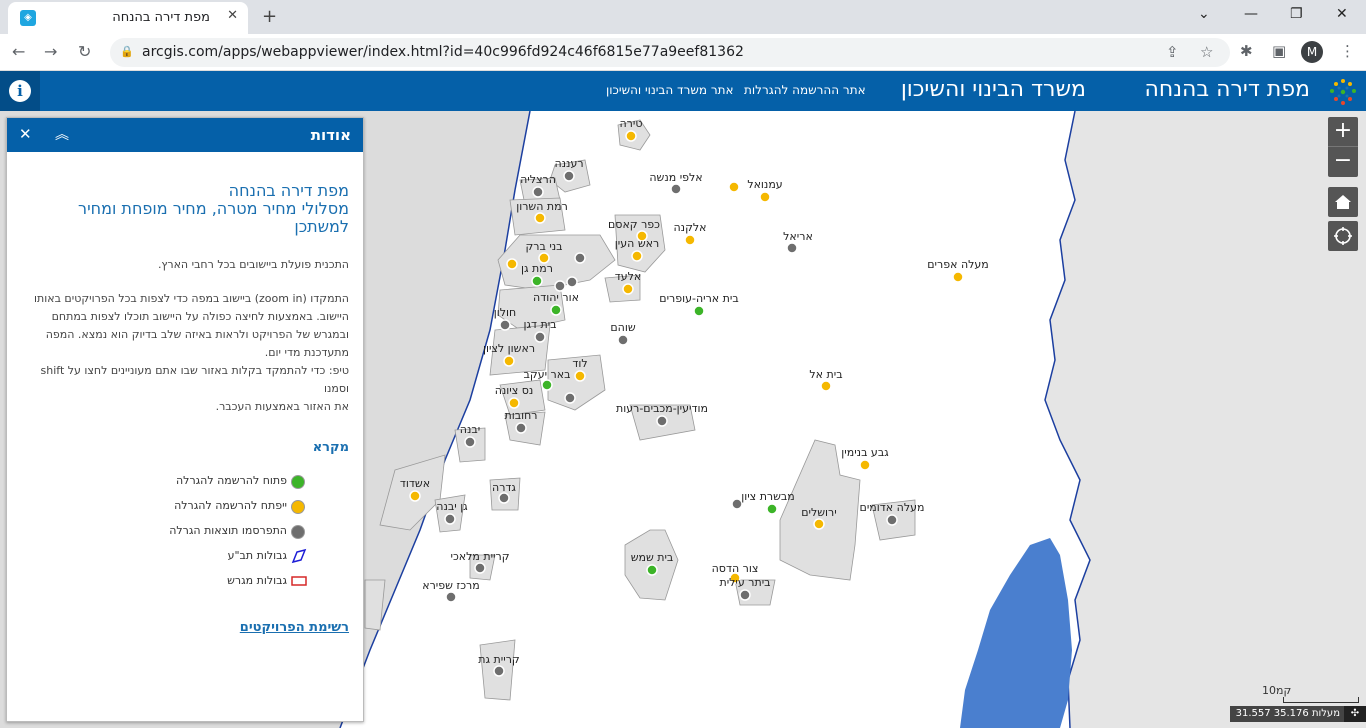  Describe the element at coordinates (1206, 52) in the screenshot. I see `bookmark-star-icon: ☆` at that location.